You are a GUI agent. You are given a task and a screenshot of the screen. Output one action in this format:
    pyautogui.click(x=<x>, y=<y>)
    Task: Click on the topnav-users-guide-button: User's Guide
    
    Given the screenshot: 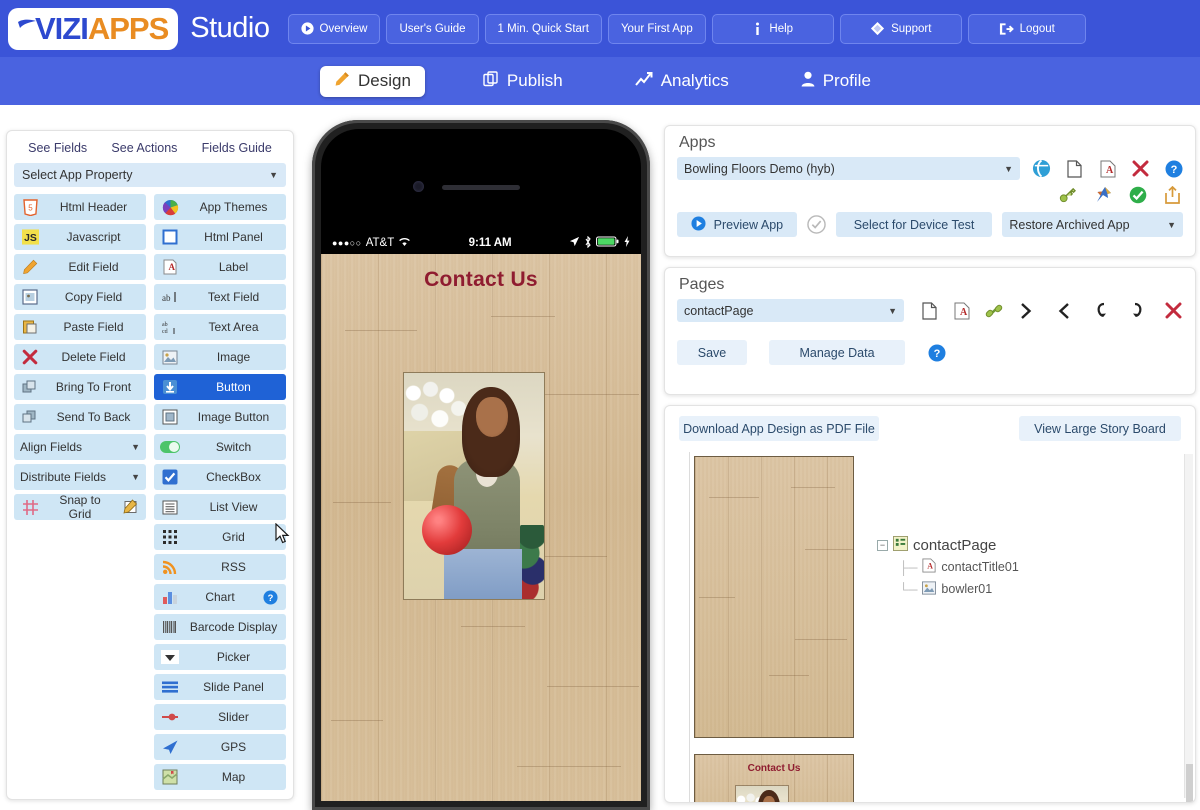 What is the action you would take?
    pyautogui.click(x=432, y=28)
    